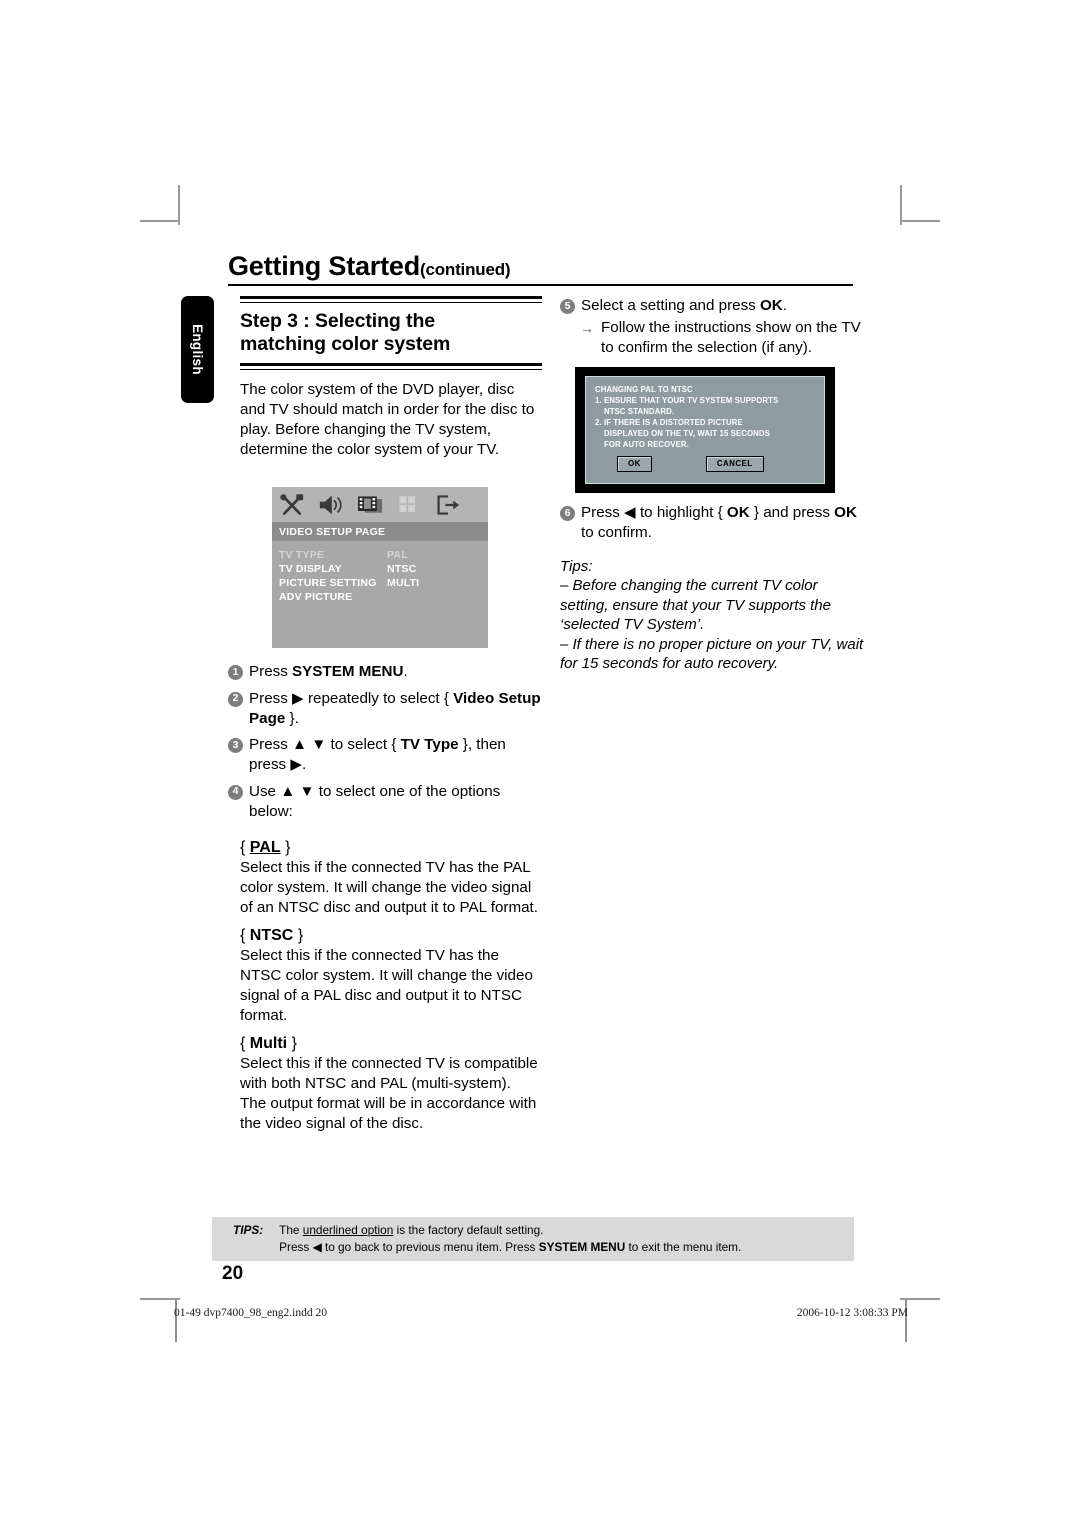  I want to click on film-icon, so click(370, 504).